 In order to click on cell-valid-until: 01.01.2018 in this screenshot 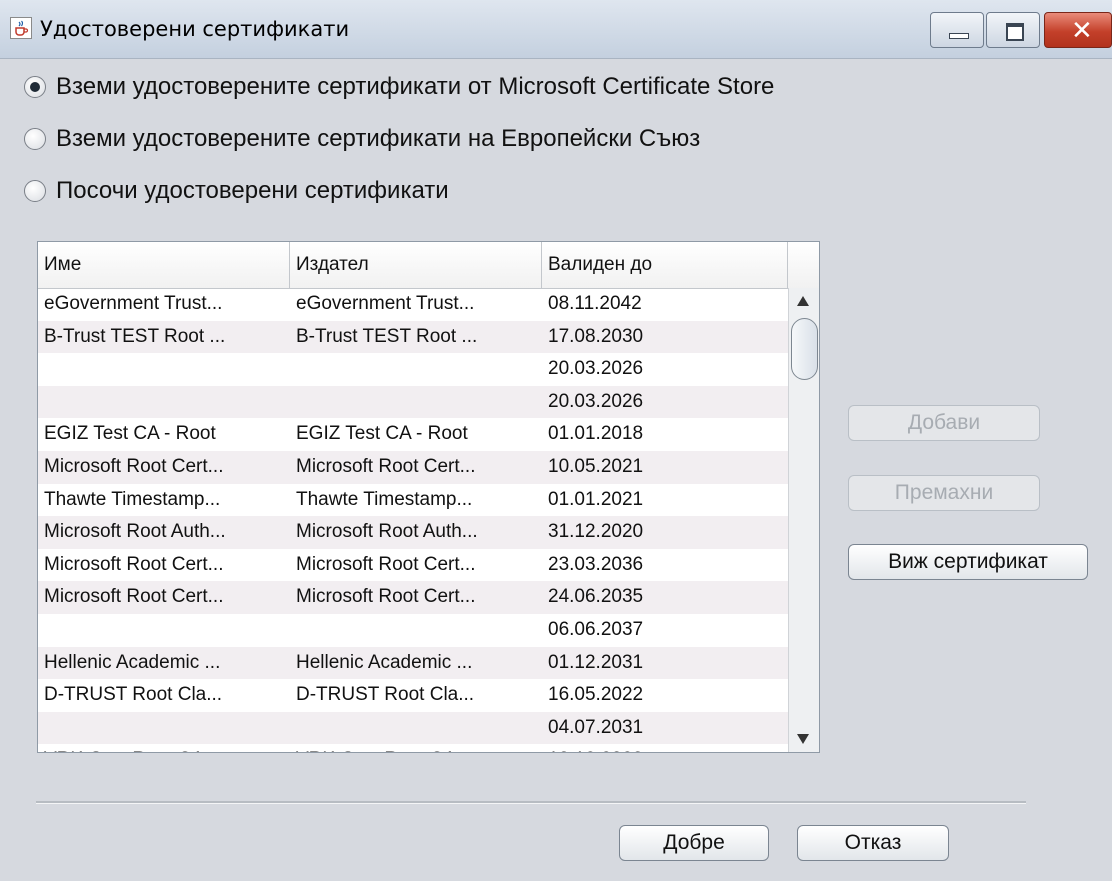, I will do `click(596, 434)`.